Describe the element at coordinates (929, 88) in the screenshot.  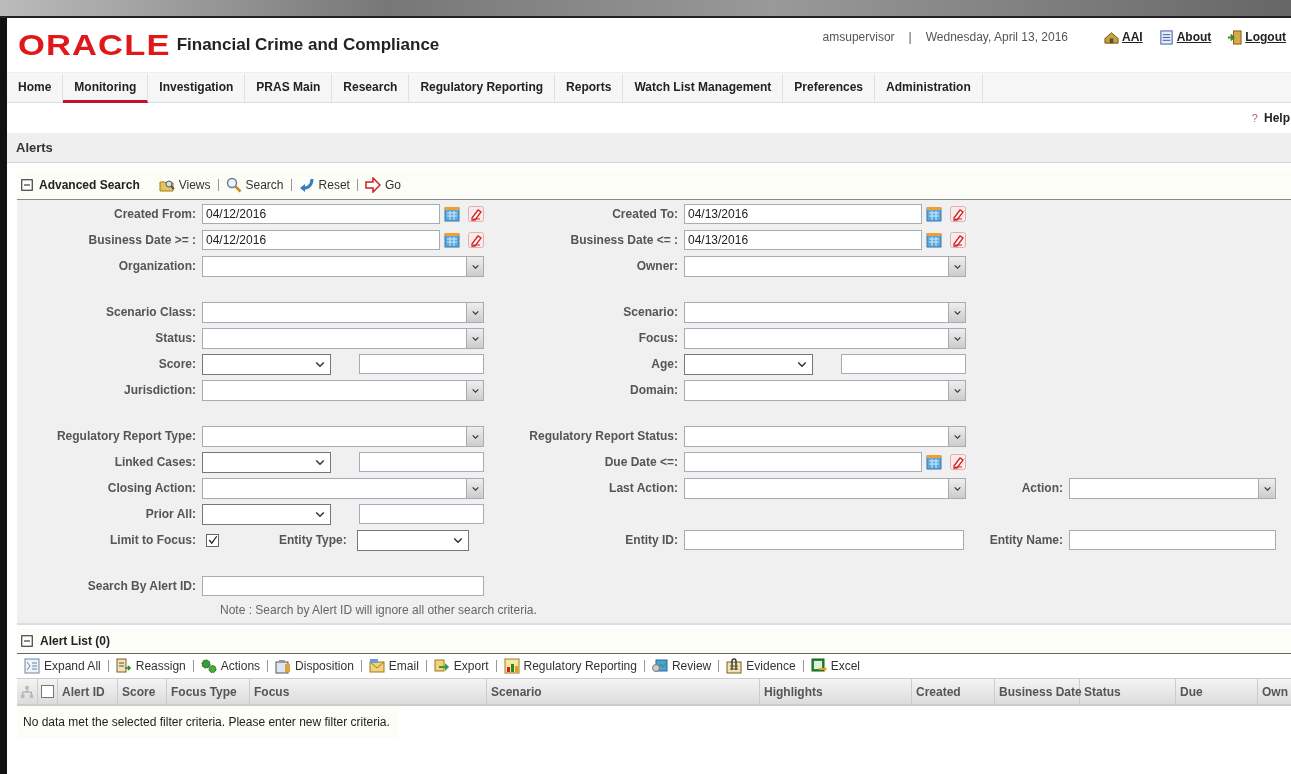
I see `nav-tab: Administration` at that location.